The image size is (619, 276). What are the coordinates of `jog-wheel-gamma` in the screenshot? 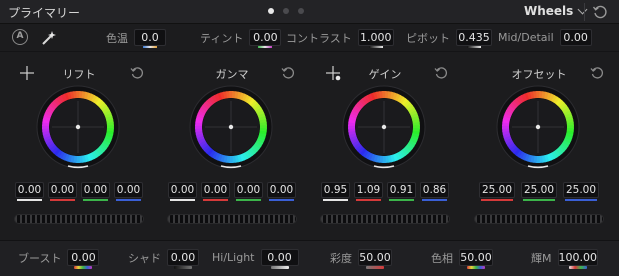 It's located at (232, 219).